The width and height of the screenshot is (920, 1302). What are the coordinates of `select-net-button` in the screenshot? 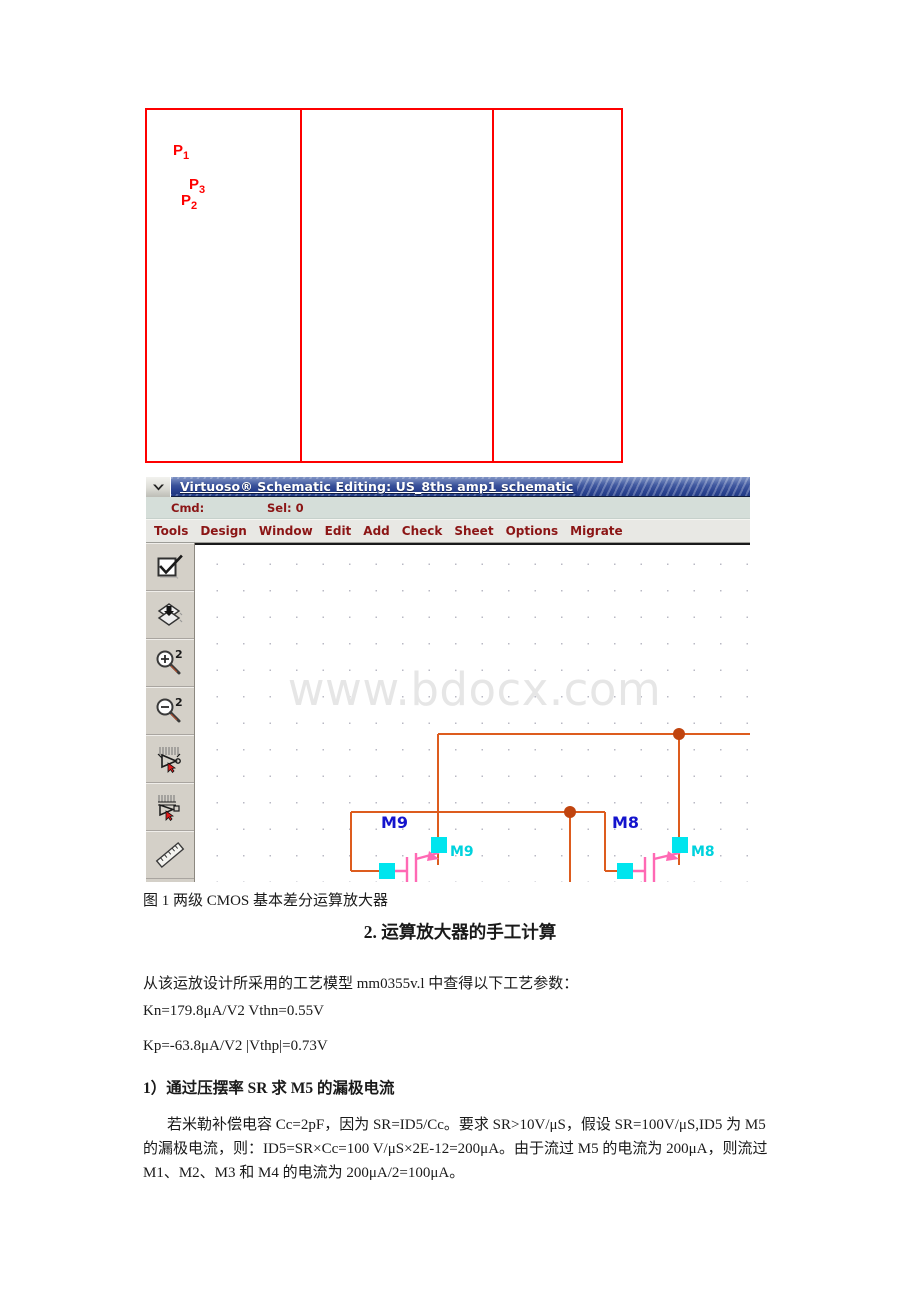 It's located at (170, 807).